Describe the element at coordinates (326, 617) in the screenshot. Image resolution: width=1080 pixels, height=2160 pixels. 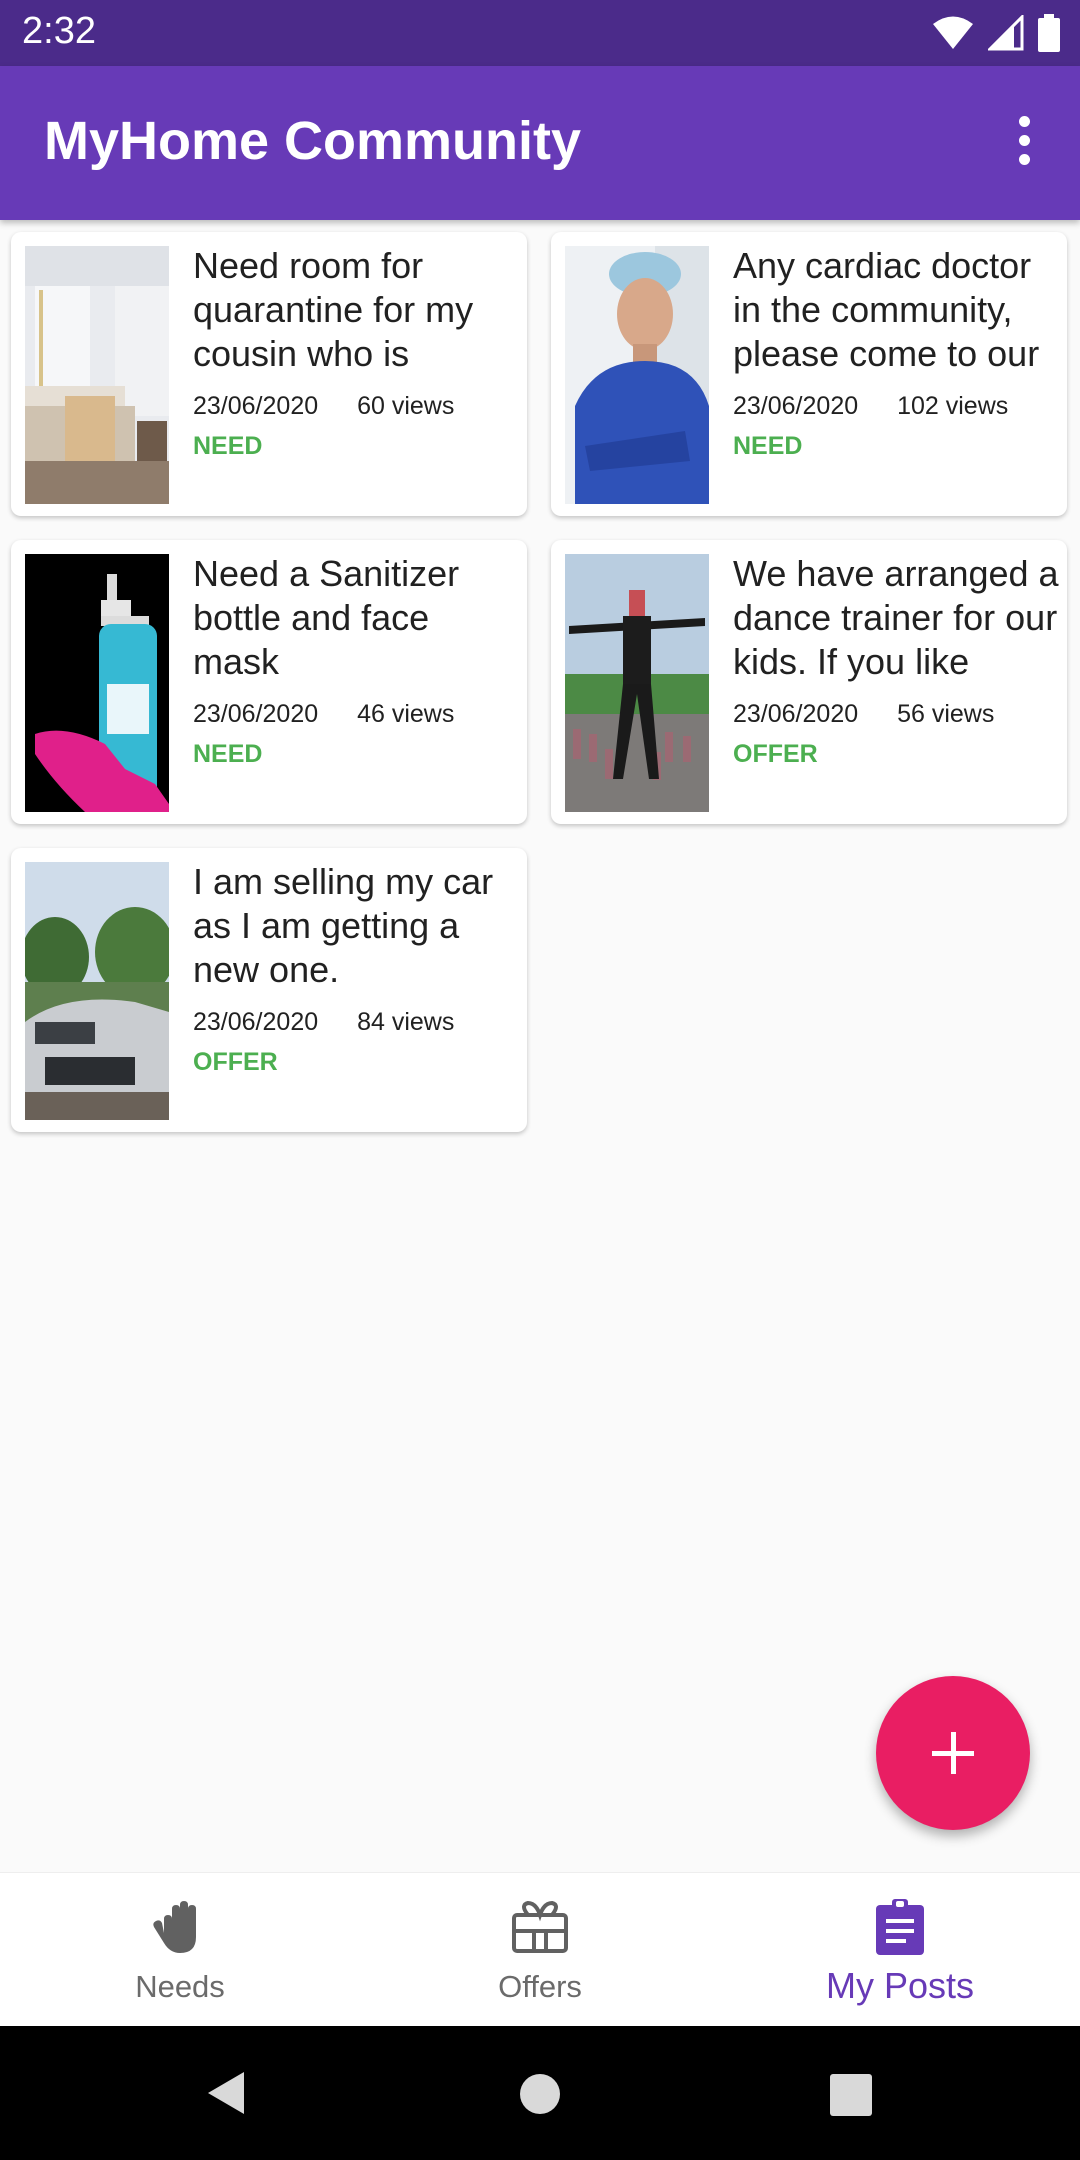
I see `post-title: Need a Sanitizer bottle and face mask` at that location.